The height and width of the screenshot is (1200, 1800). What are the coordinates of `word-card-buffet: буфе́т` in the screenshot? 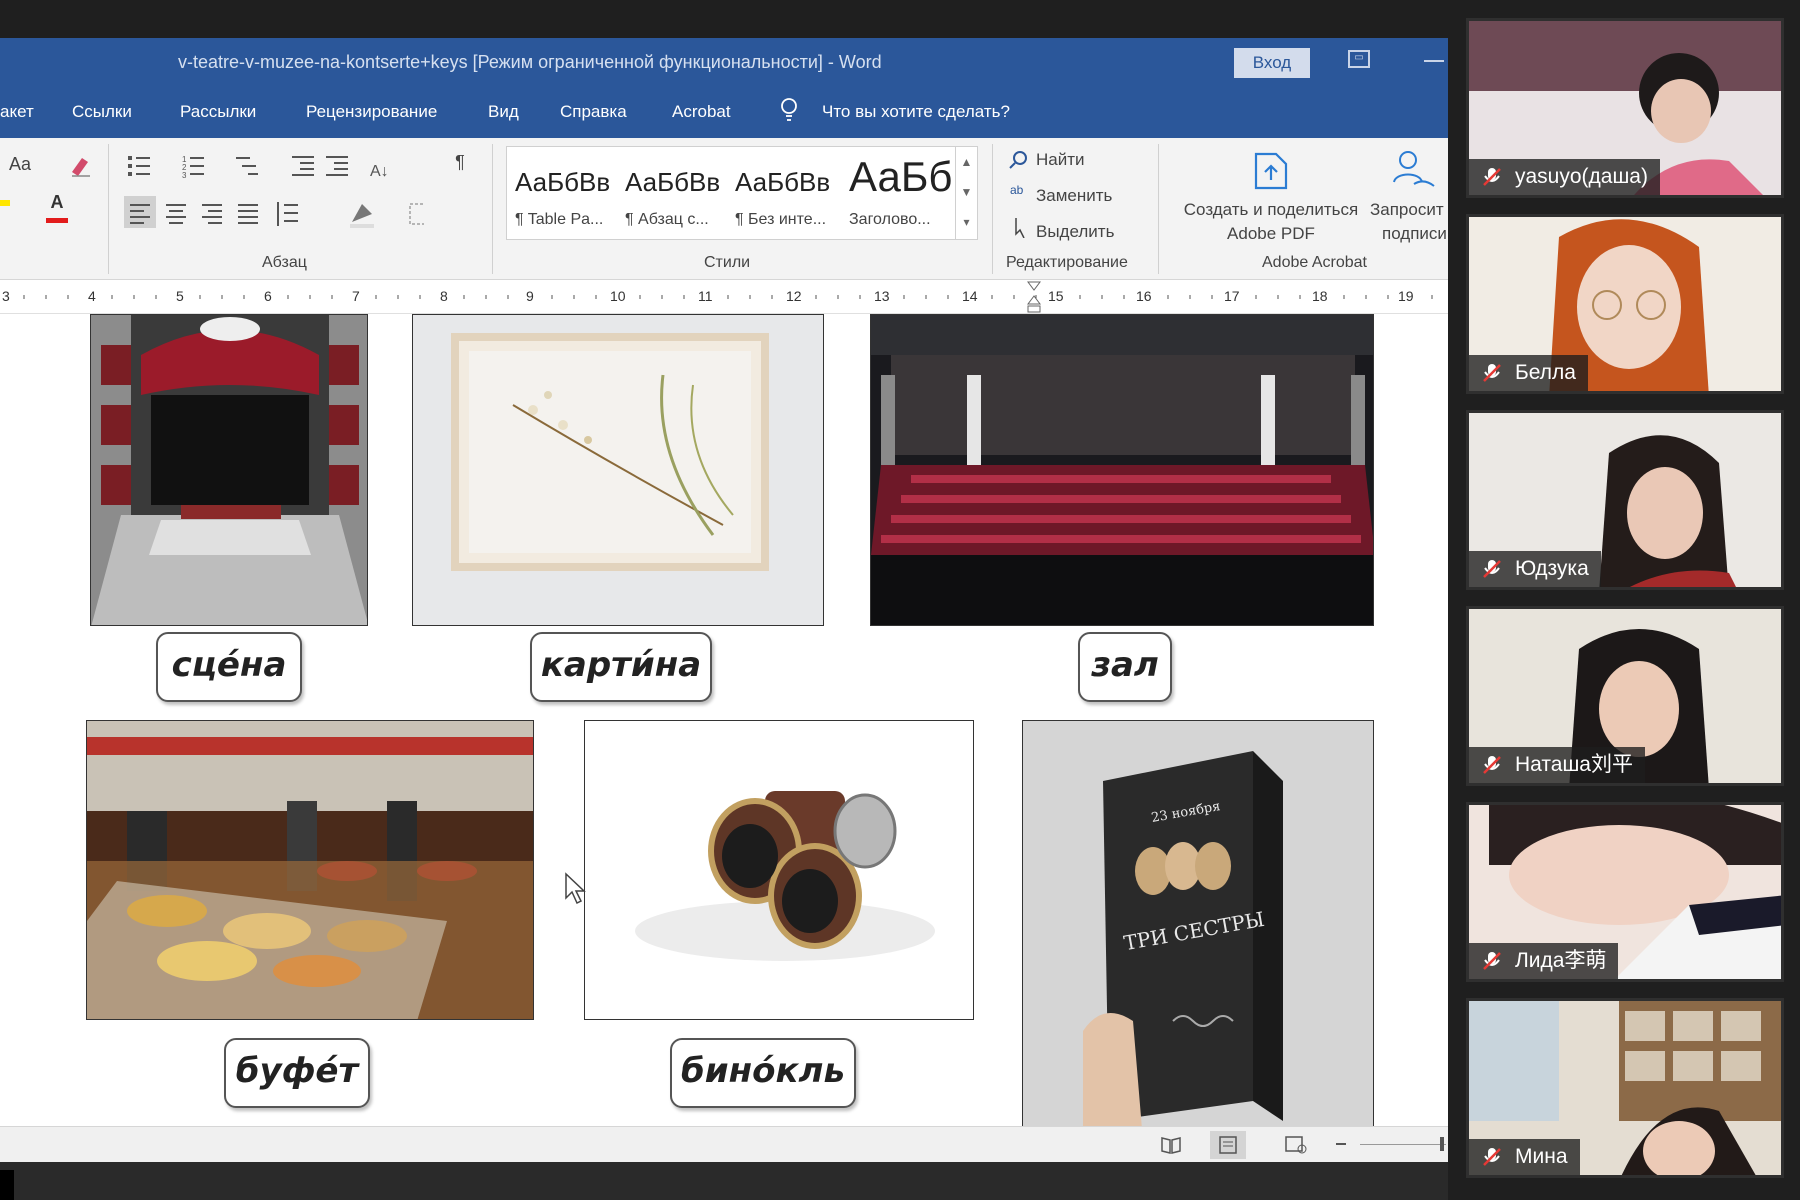 It's located at (297, 1073).